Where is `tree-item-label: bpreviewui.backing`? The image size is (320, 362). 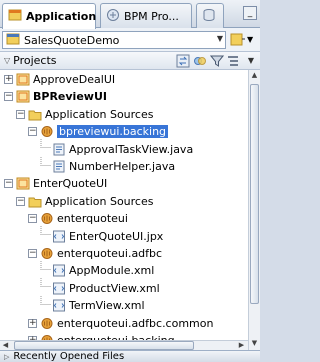
tree-item-label: bpreviewui.backing is located at coordinates (113, 132).